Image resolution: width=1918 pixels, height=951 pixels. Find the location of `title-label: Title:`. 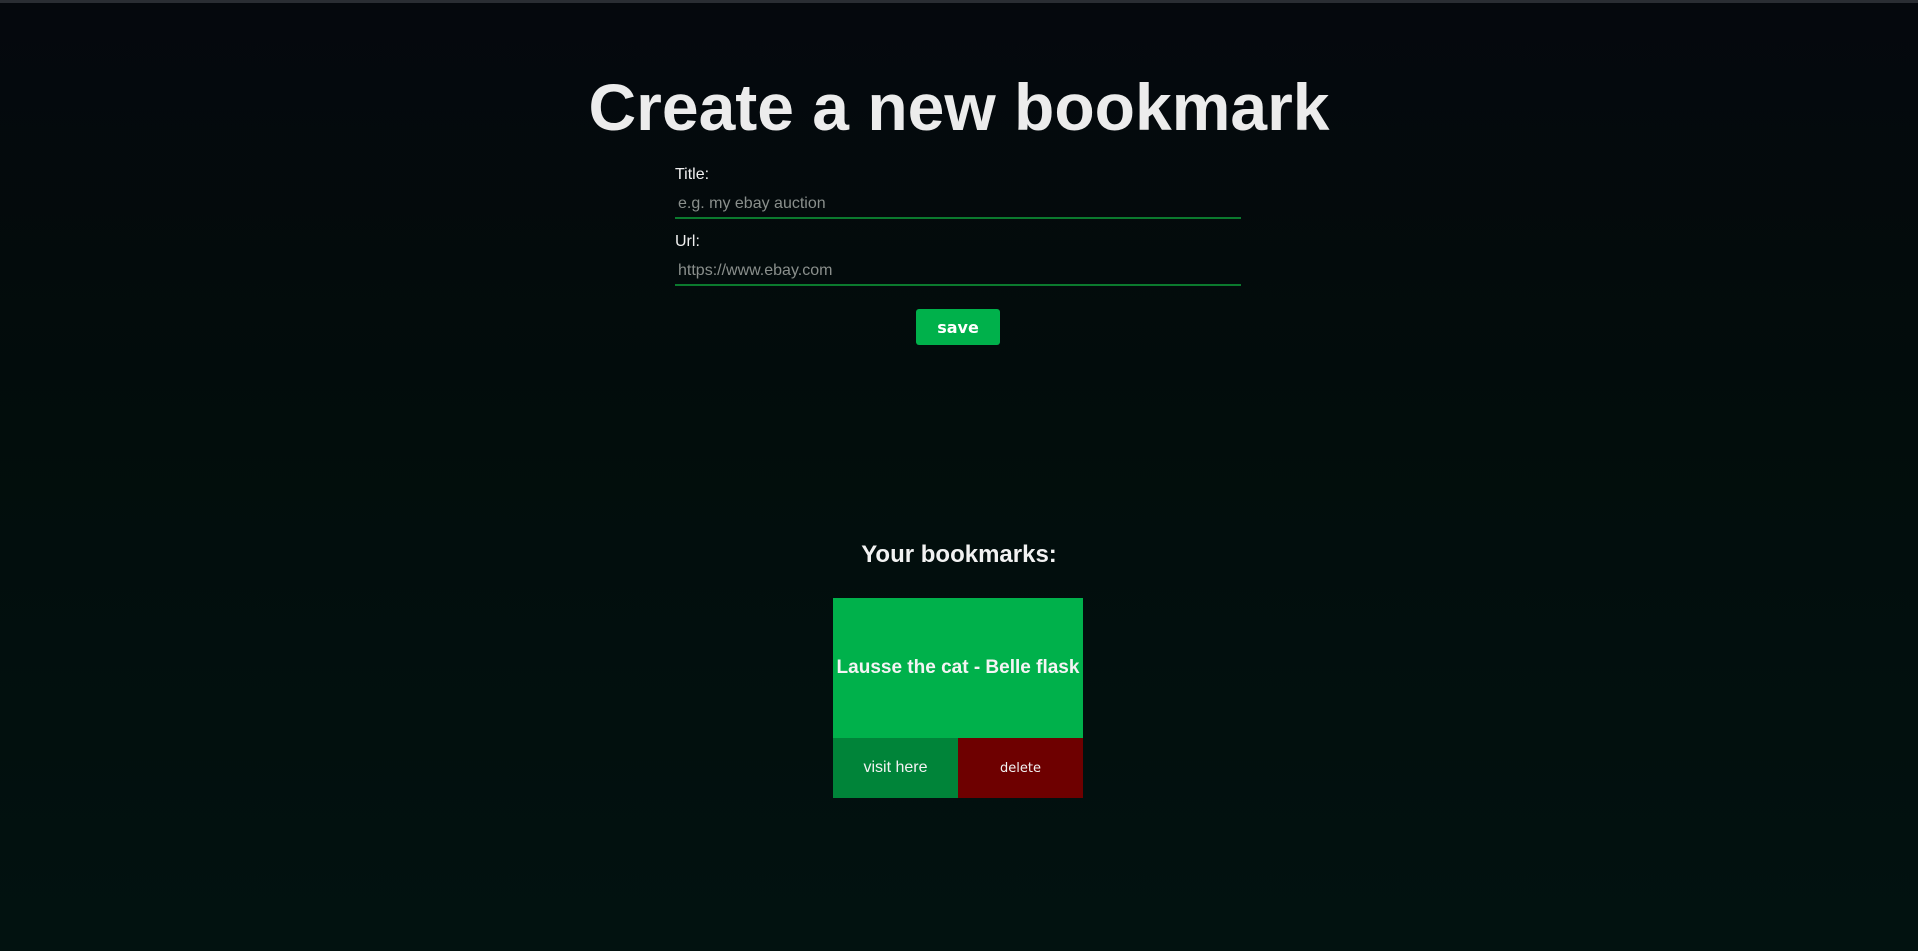

title-label: Title: is located at coordinates (692, 174).